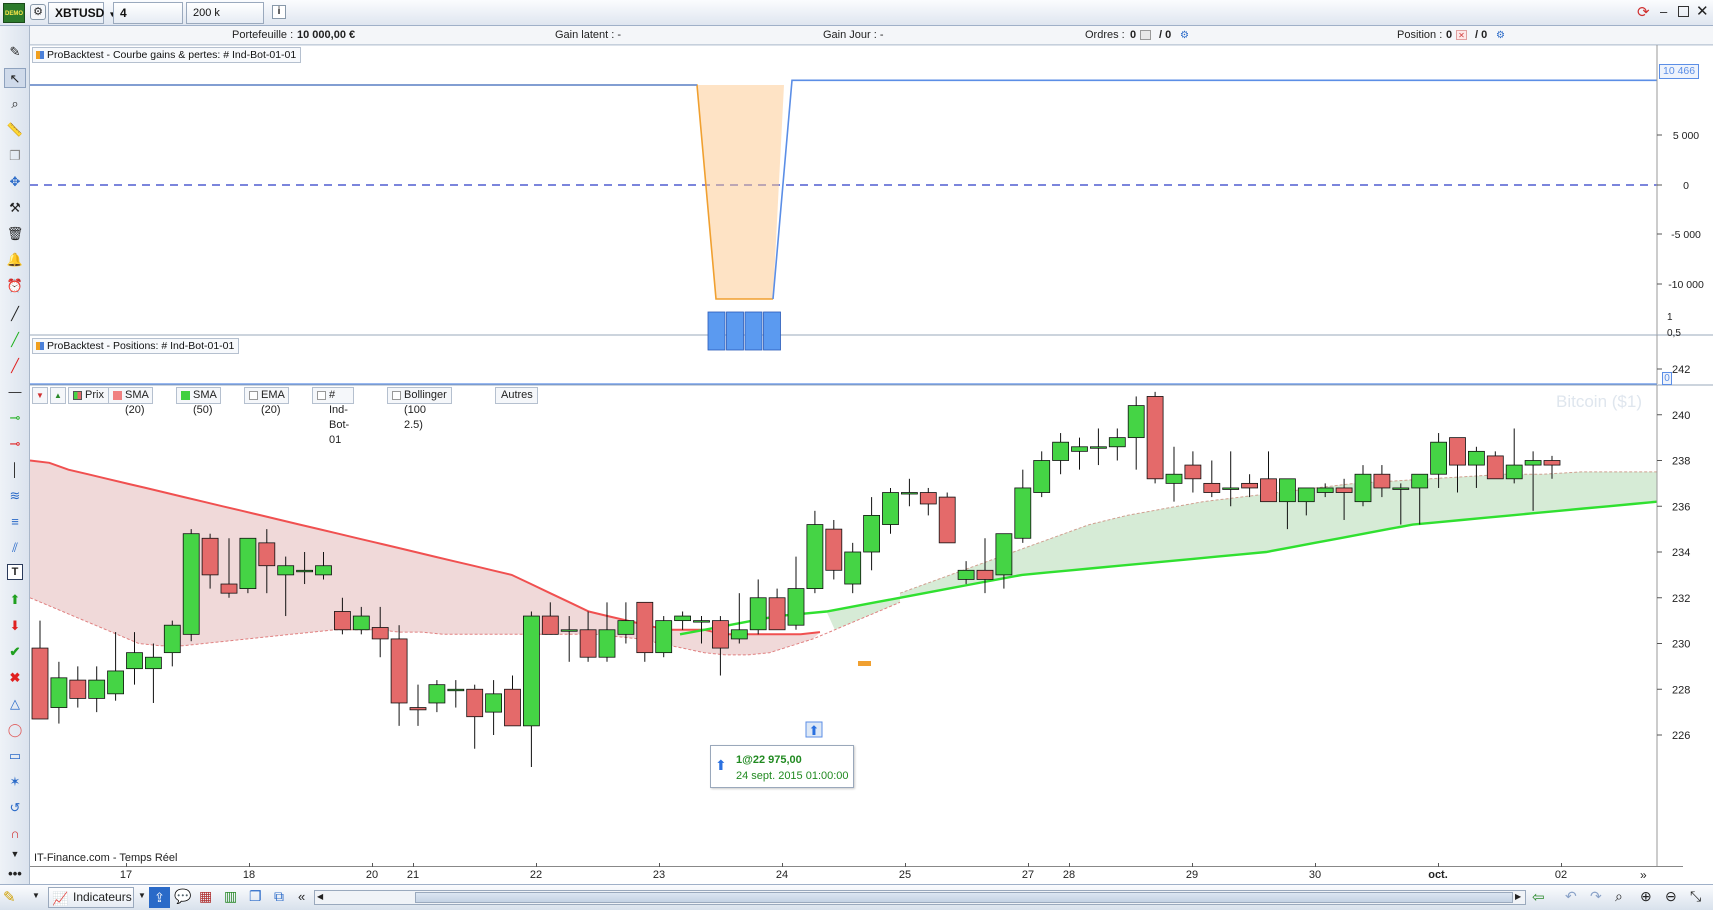  What do you see at coordinates (182, 896) in the screenshot?
I see `comment-icon: 💬` at bounding box center [182, 896].